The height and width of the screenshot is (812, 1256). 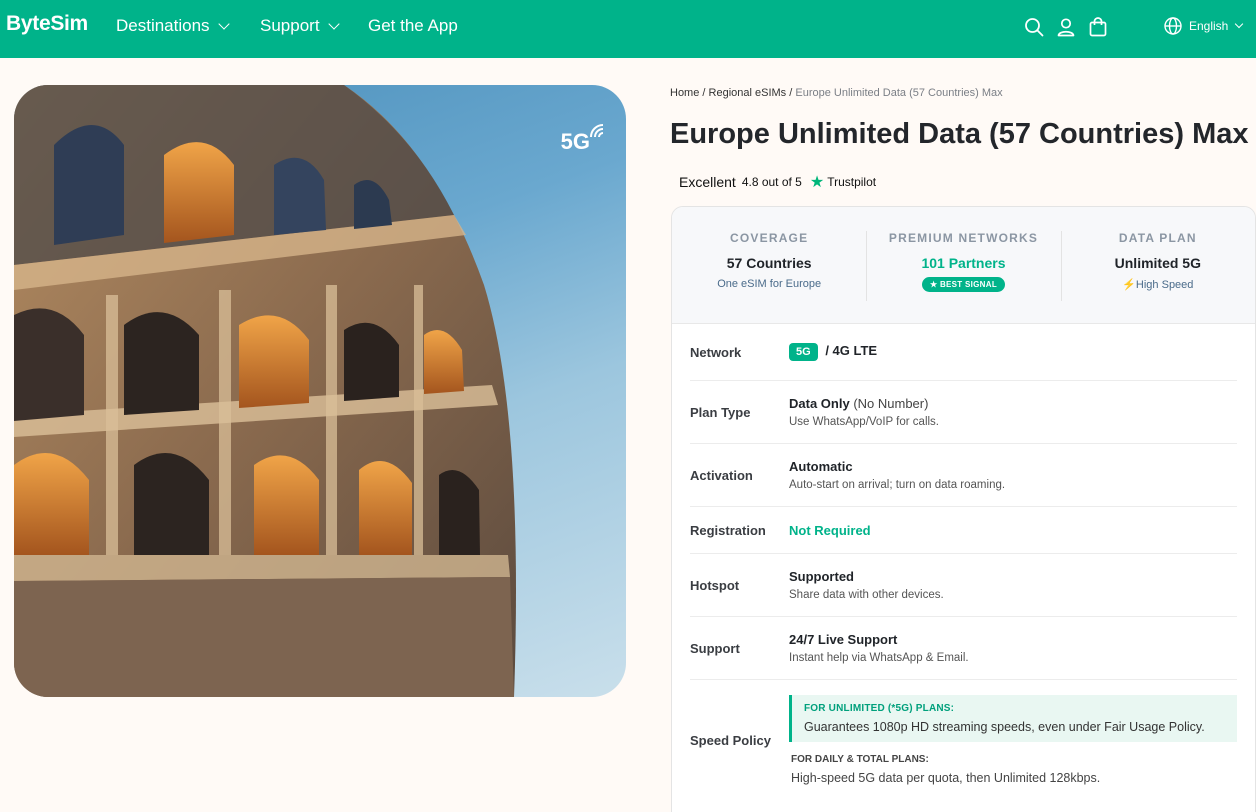 I want to click on support-desc: Instant help via WhatsApp & Email., so click(x=879, y=658).